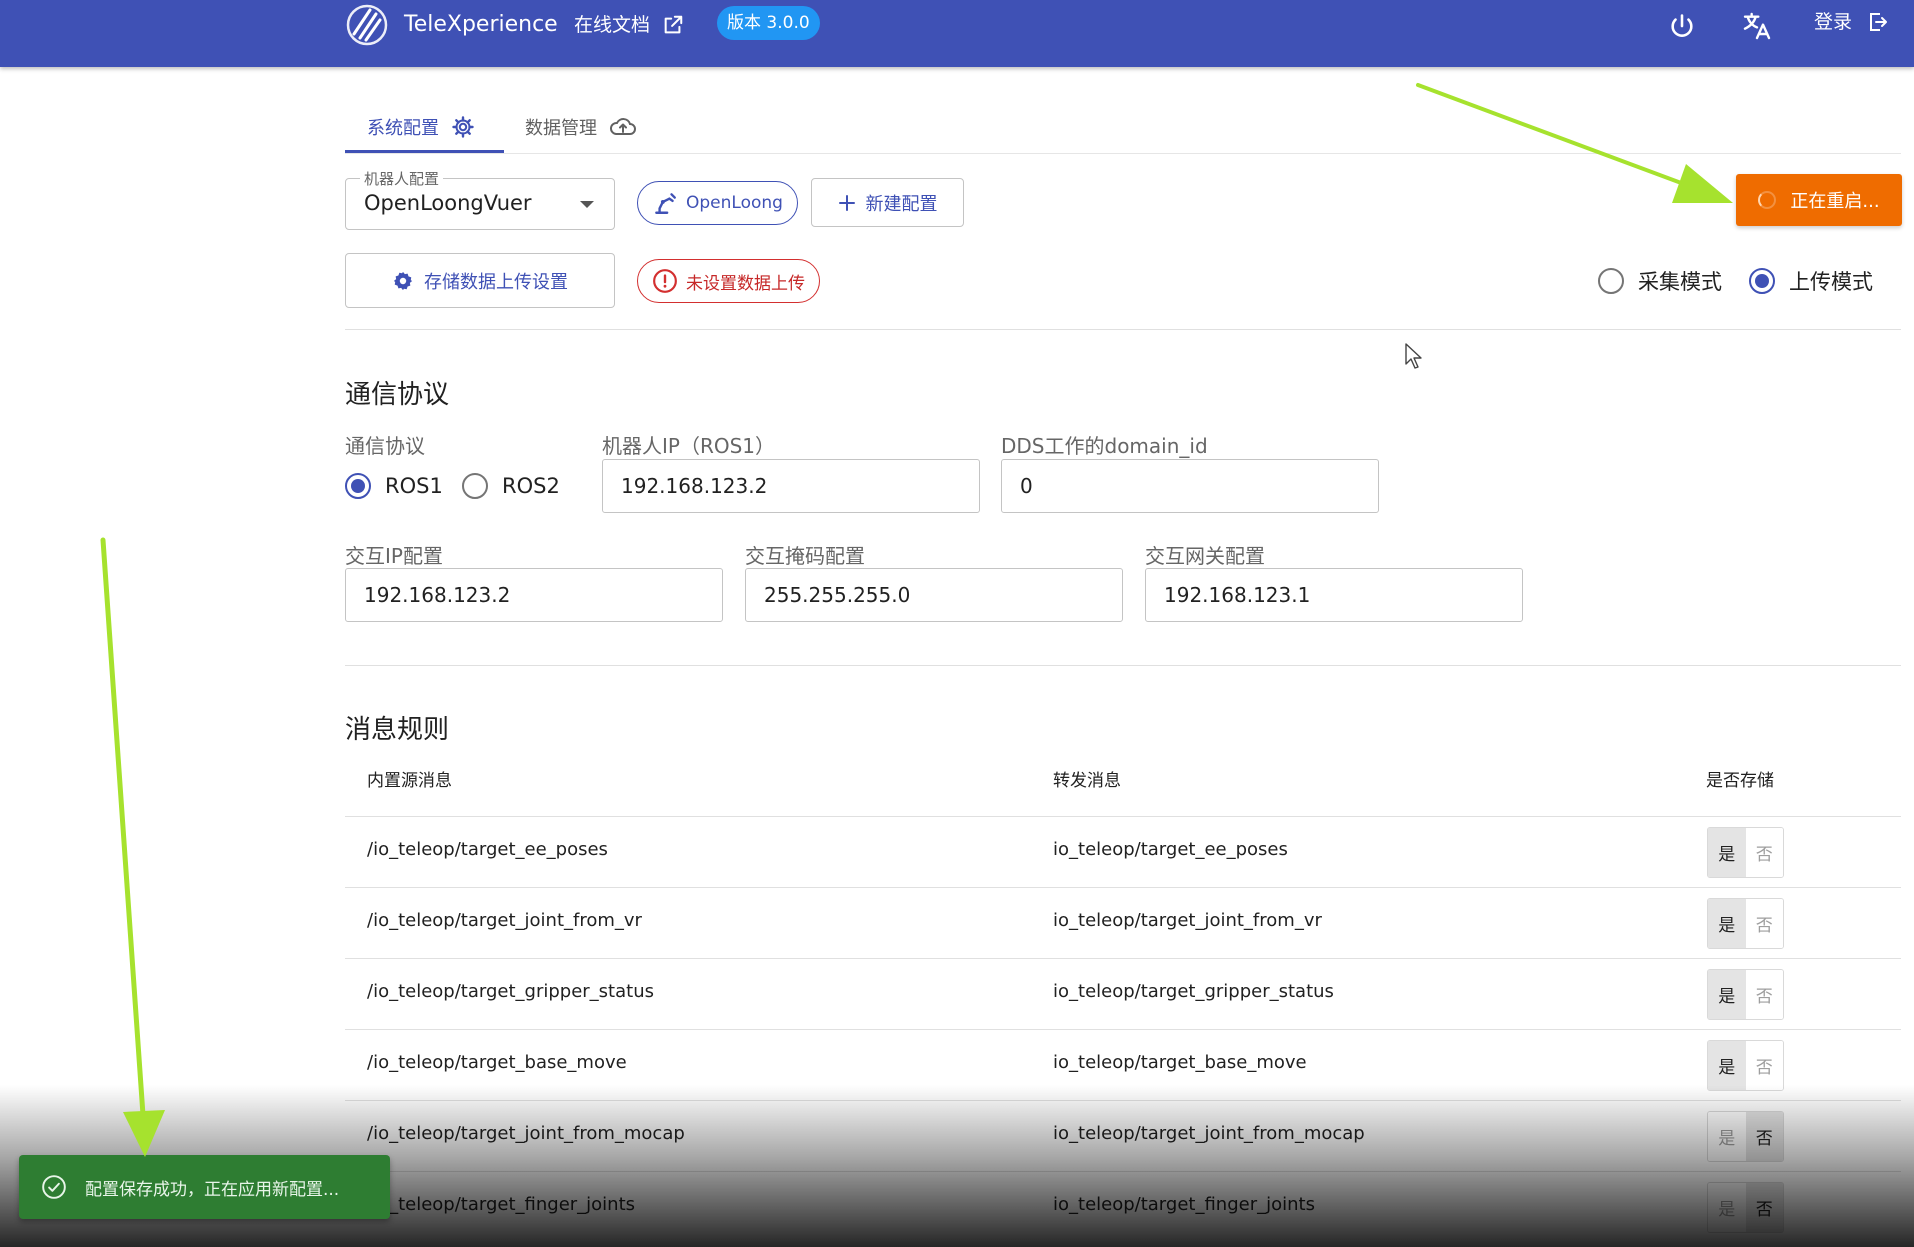 This screenshot has height=1247, width=1914. Describe the element at coordinates (397, 730) in the screenshot. I see `rules-section-title: 消息规则` at that location.